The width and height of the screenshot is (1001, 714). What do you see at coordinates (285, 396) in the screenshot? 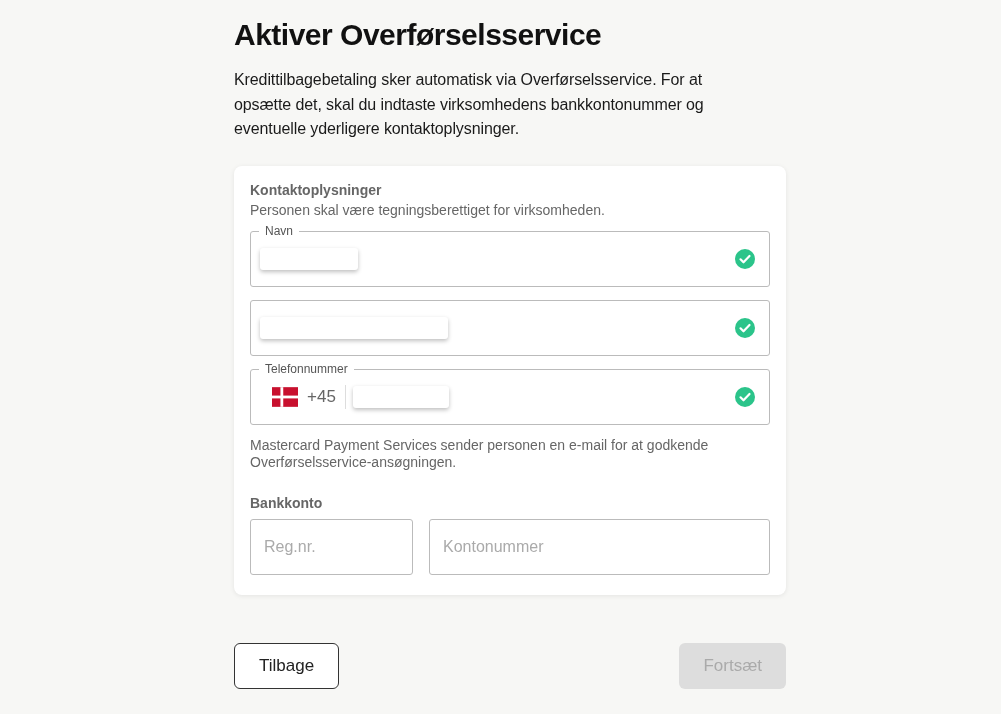
I see `flag-icon` at bounding box center [285, 396].